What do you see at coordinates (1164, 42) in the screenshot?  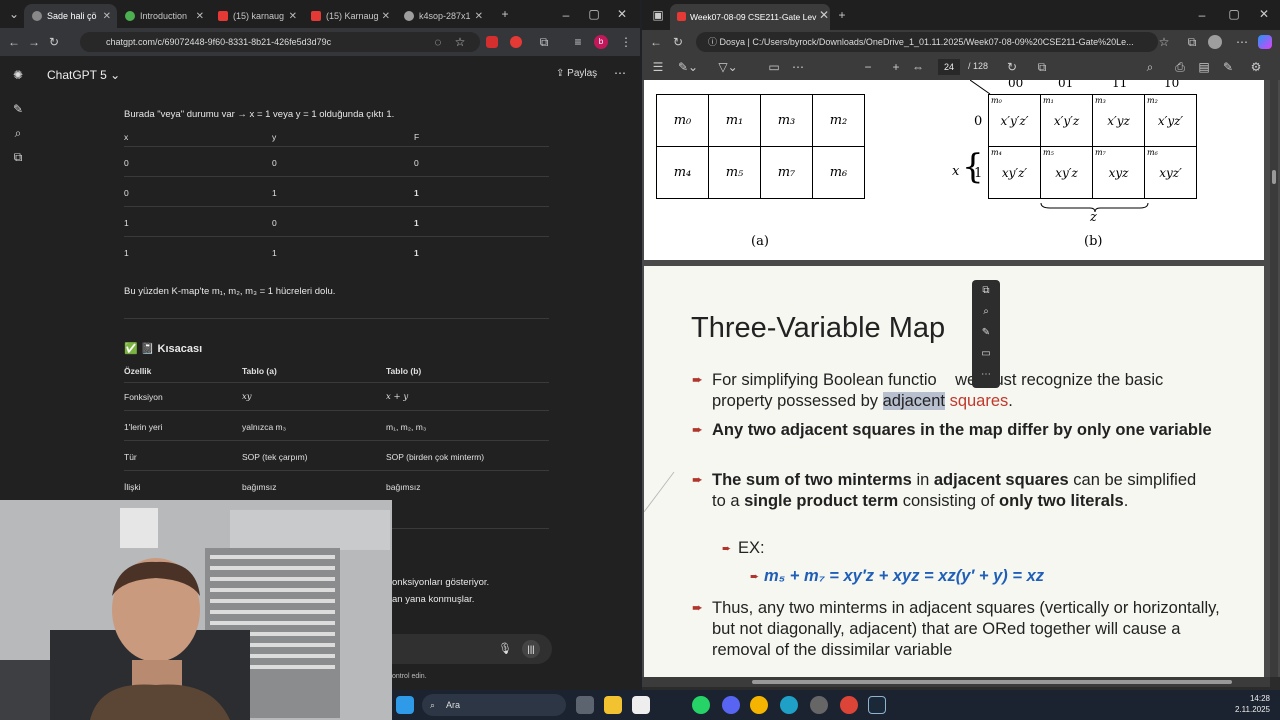 I see `favorite-star-icon: ☆` at bounding box center [1164, 42].